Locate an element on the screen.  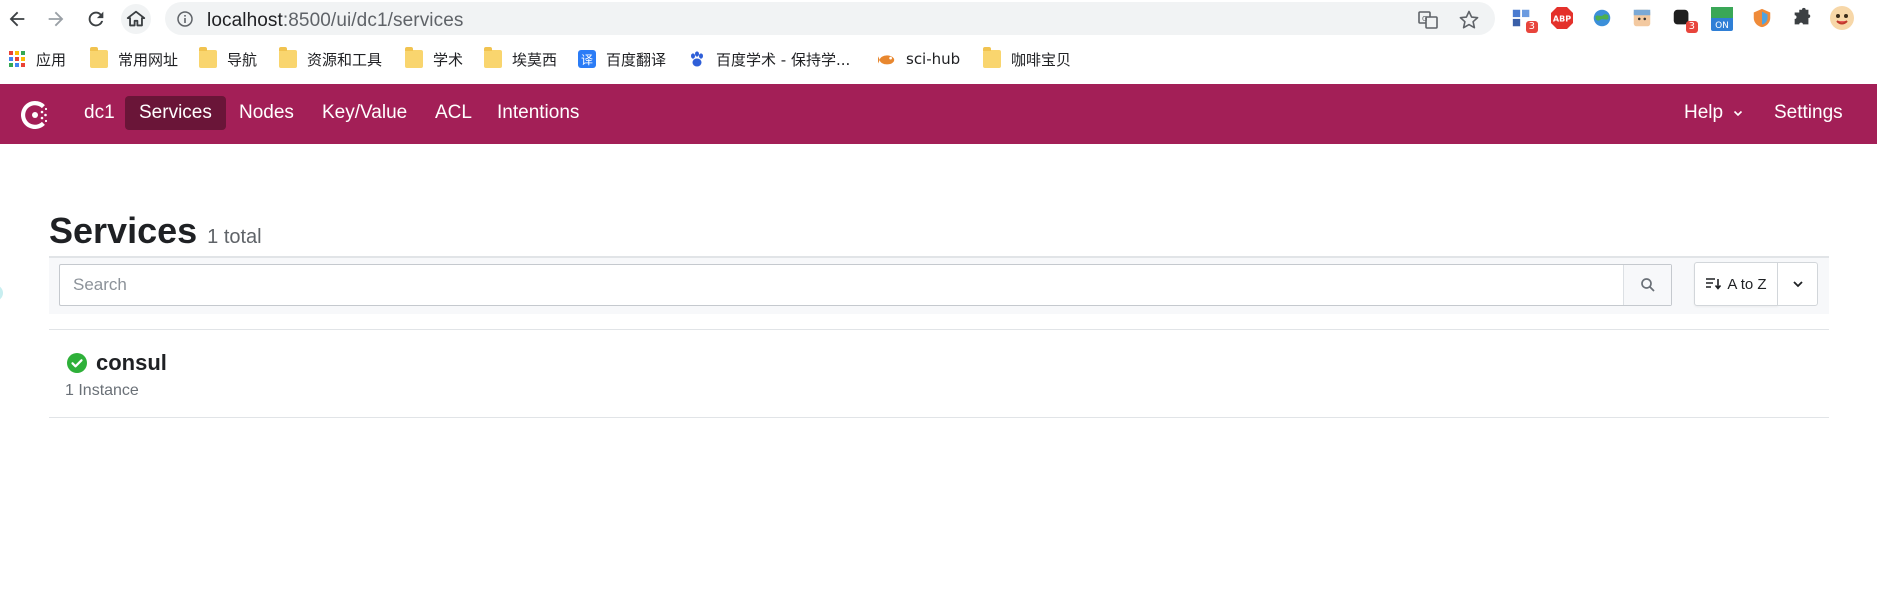
back-button is located at coordinates (17, 19).